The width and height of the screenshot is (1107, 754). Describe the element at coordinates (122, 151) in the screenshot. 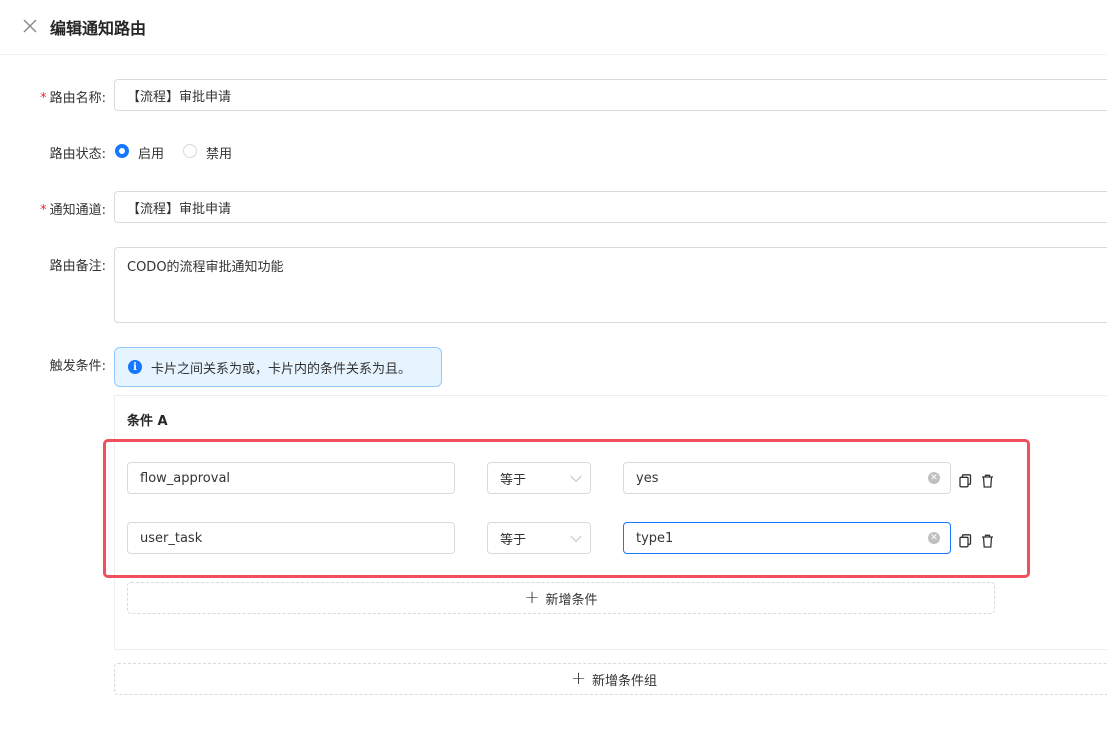

I see `status-enabled-radio` at that location.